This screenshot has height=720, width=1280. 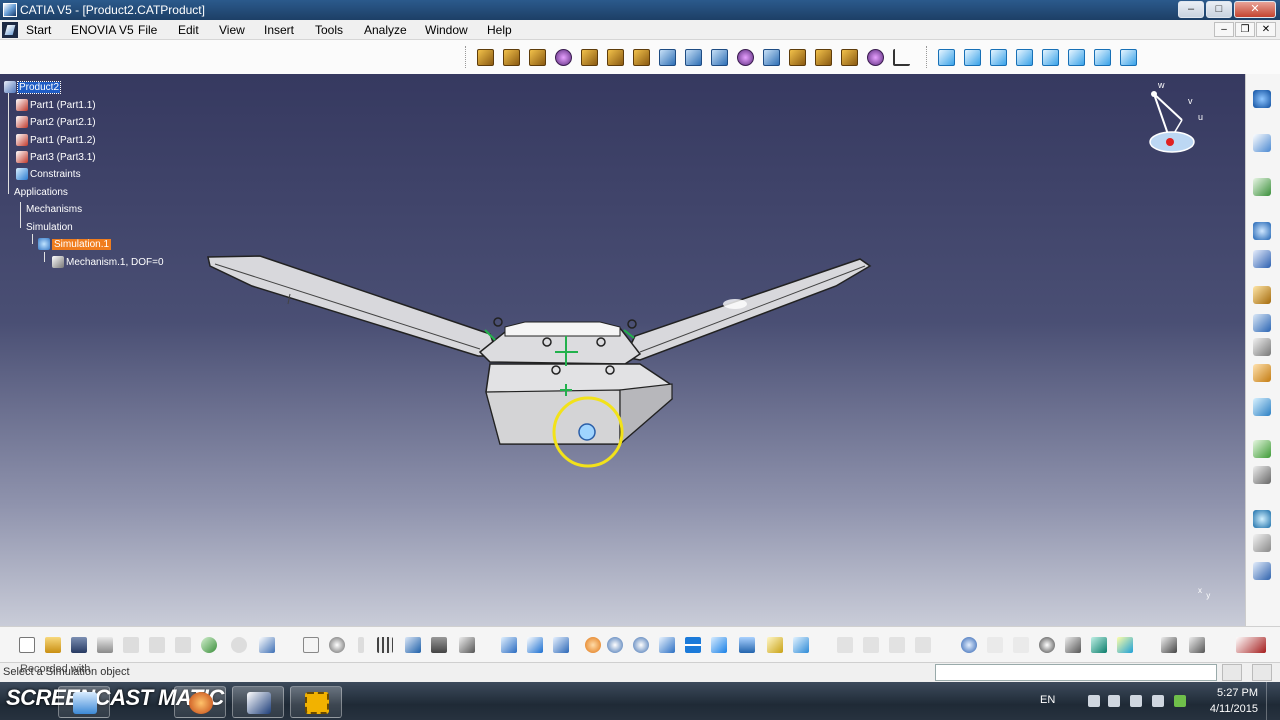 I want to click on power-input-field, so click(x=1076, y=672).